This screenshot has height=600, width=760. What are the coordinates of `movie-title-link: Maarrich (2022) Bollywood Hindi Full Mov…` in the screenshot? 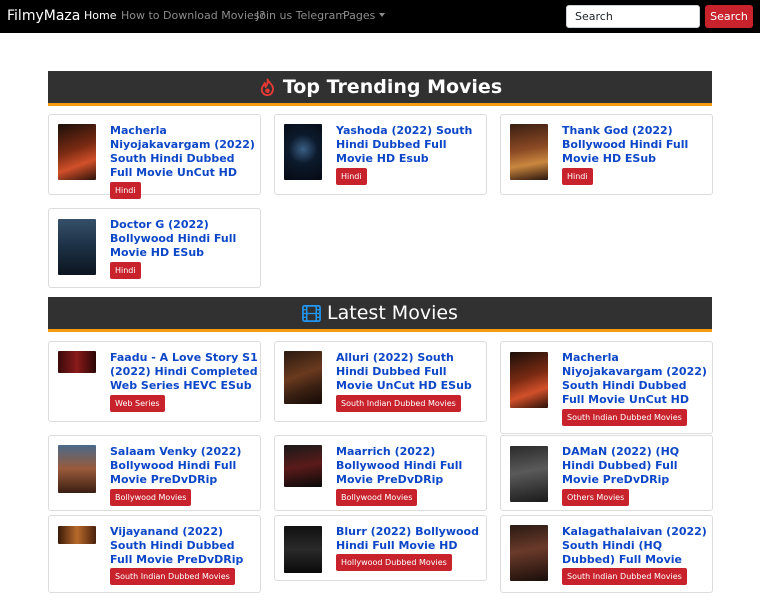 It's located at (410, 466).